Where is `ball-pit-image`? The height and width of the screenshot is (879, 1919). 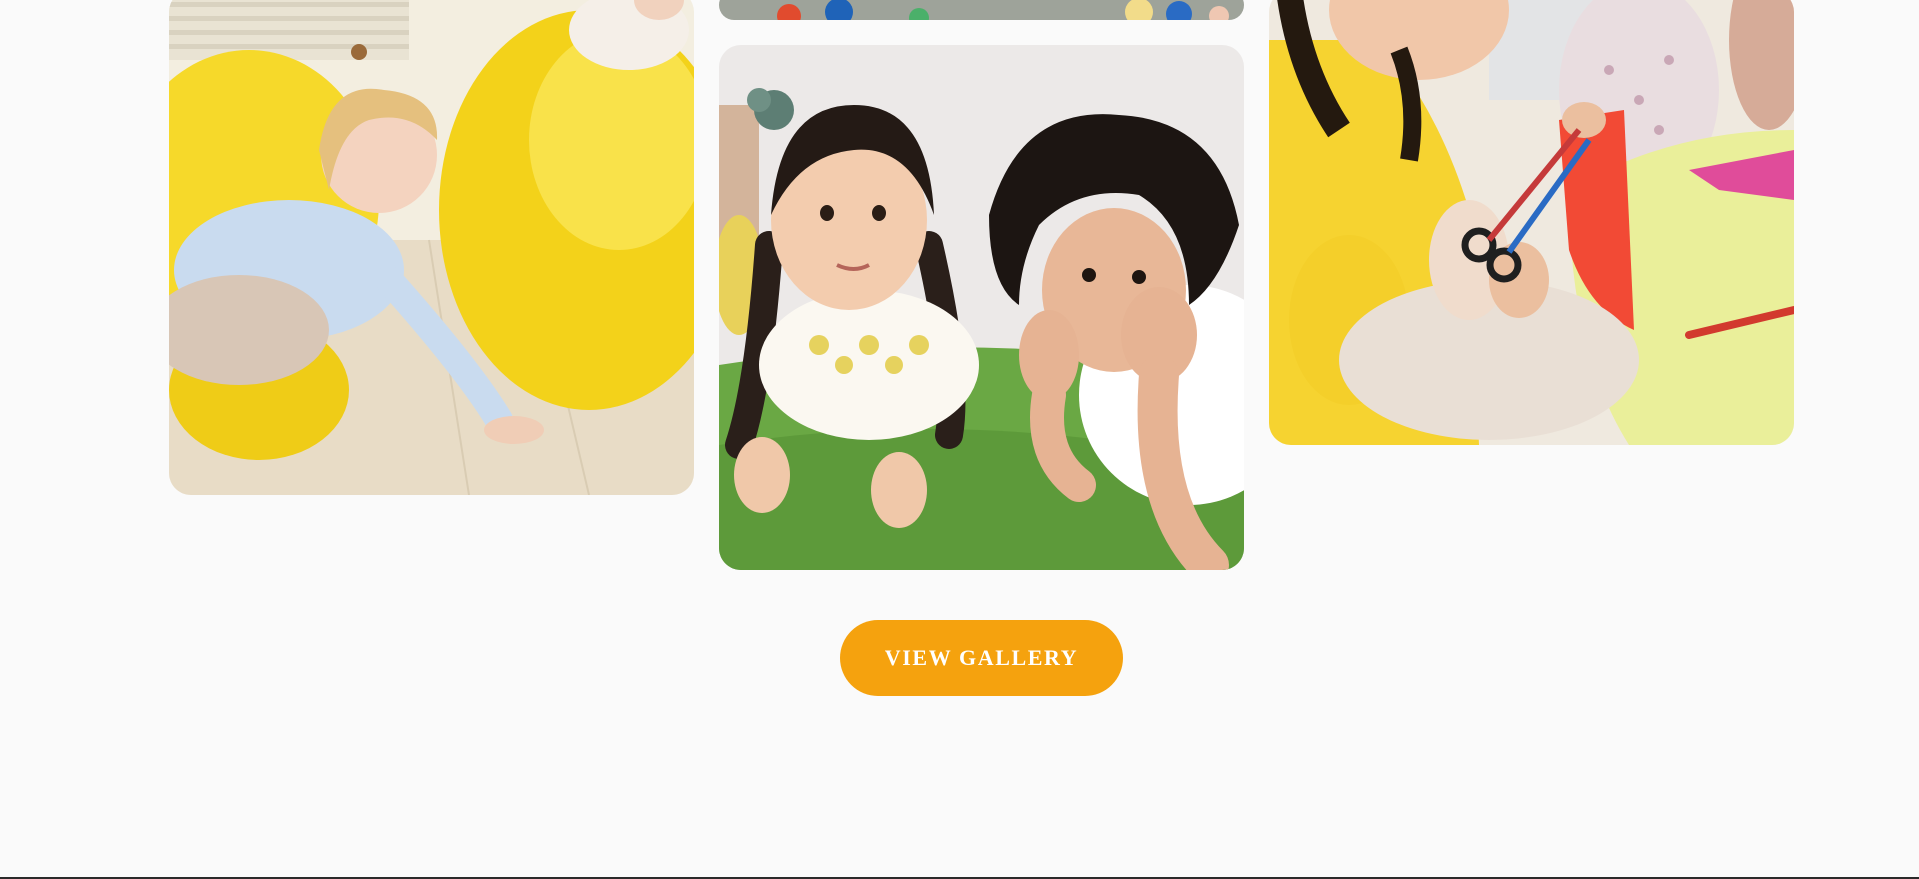
ball-pit-image is located at coordinates (981, 10).